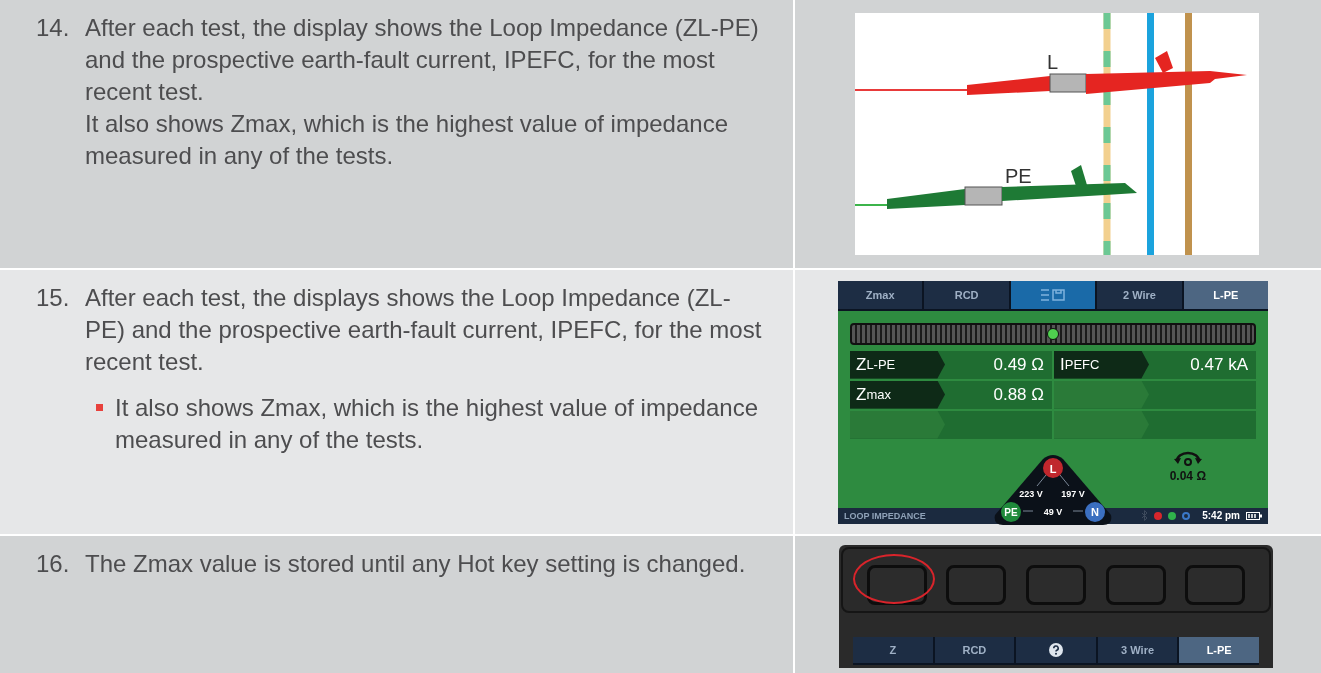 The width and height of the screenshot is (1321, 673). What do you see at coordinates (1031, 493) in the screenshot?
I see `voltage-reading: 223 V` at bounding box center [1031, 493].